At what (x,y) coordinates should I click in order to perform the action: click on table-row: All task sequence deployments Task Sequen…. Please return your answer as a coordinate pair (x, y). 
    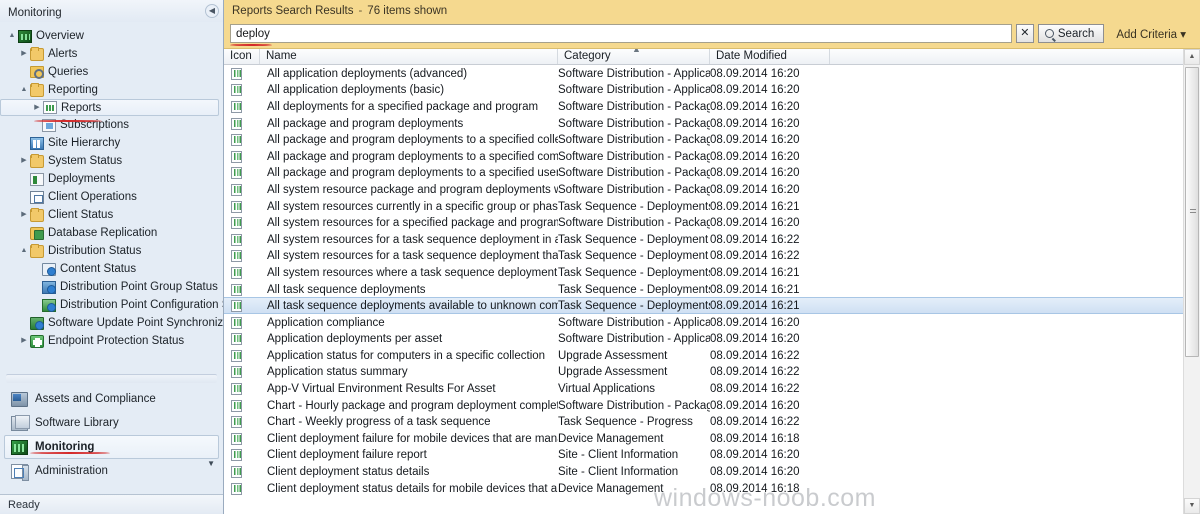
    Looking at the image, I should click on (703, 289).